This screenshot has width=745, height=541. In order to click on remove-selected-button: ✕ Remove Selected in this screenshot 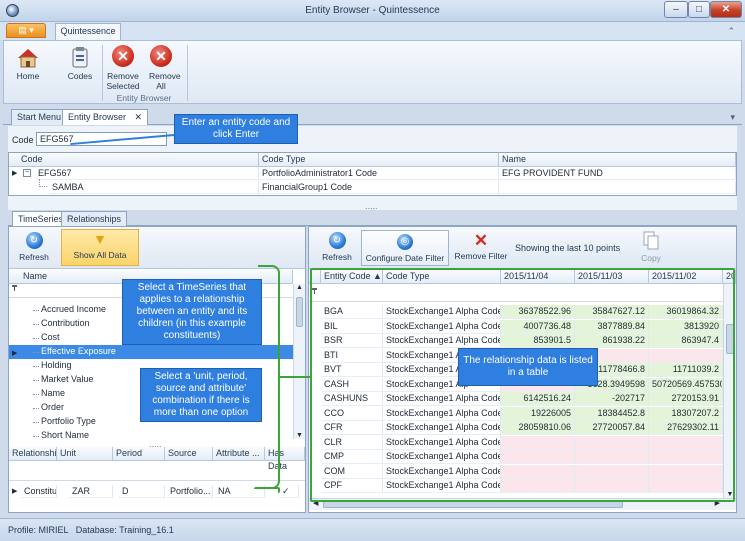, I will do `click(123, 68)`.